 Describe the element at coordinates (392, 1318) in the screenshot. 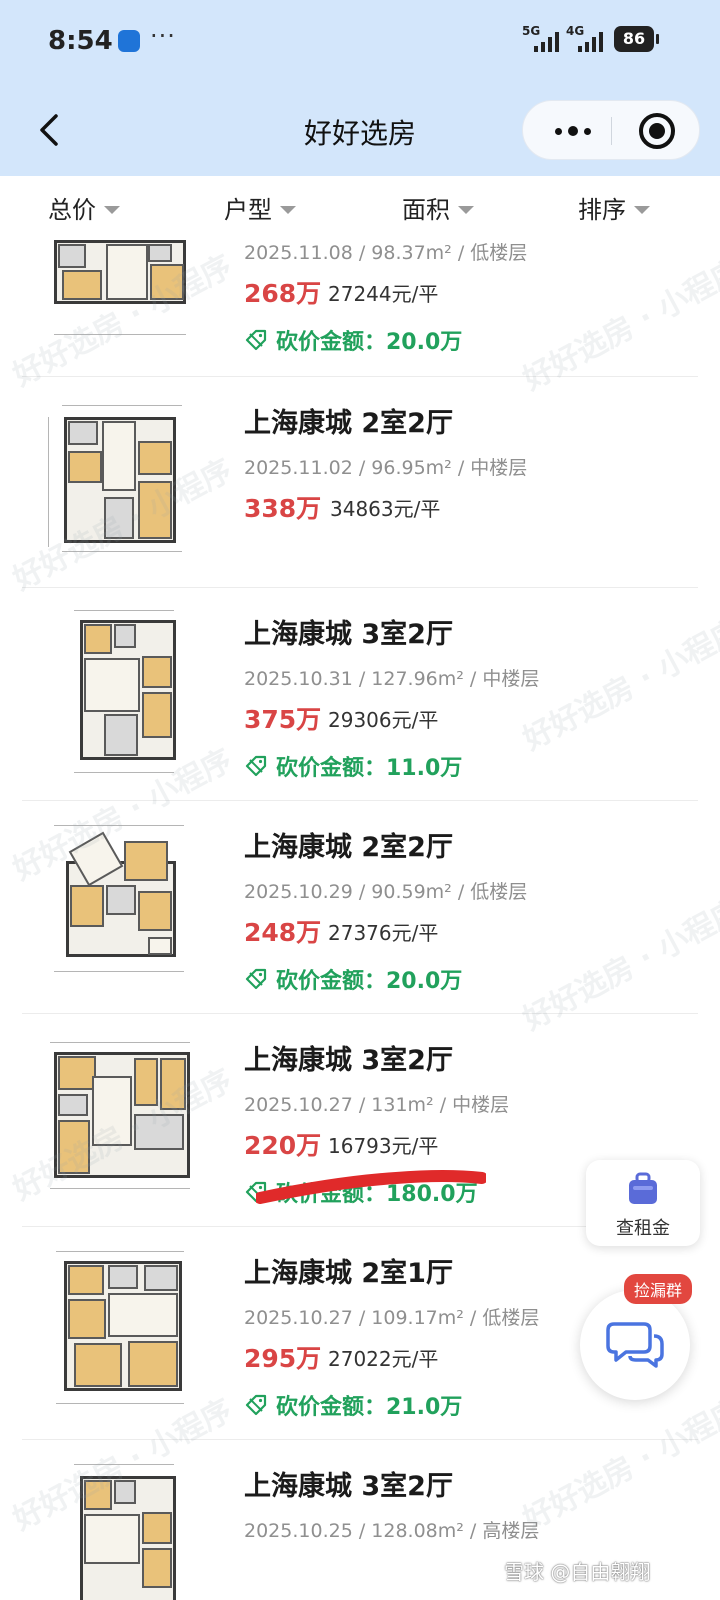

I see `listing-meta: 2025.10.27 / 109.17m² / 低楼层` at that location.